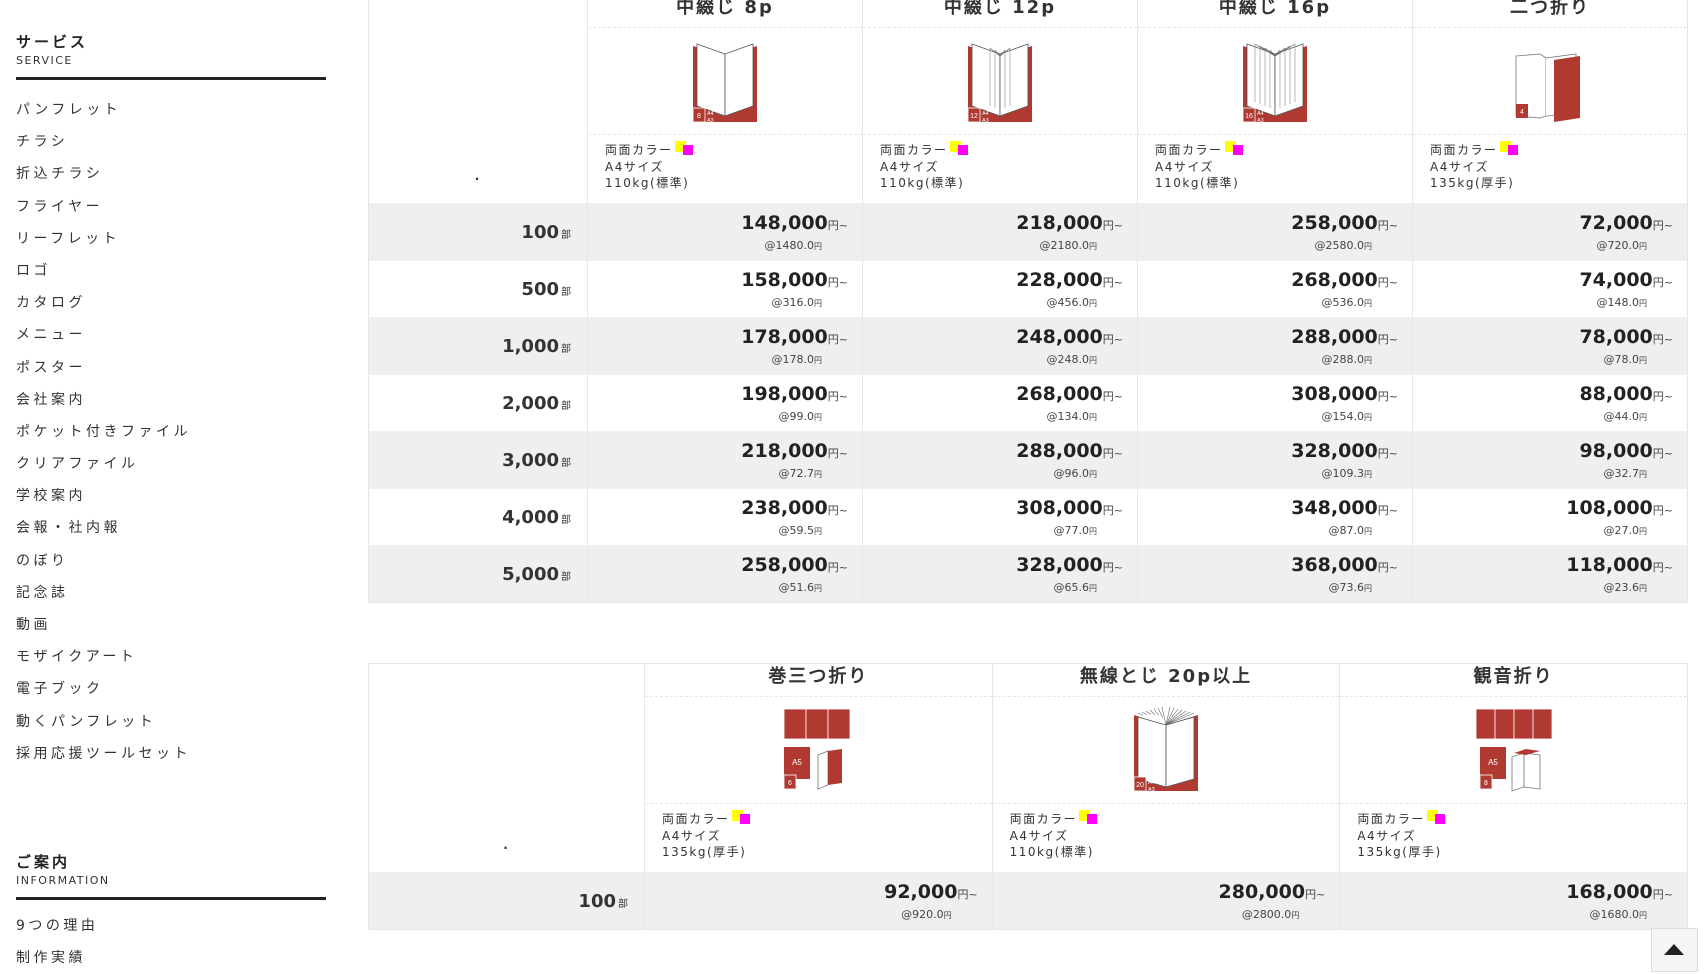 The height and width of the screenshot is (974, 1706). Describe the element at coordinates (1000, 460) in the screenshot. I see `price-cell: 288,000円~ @96.0円` at that location.